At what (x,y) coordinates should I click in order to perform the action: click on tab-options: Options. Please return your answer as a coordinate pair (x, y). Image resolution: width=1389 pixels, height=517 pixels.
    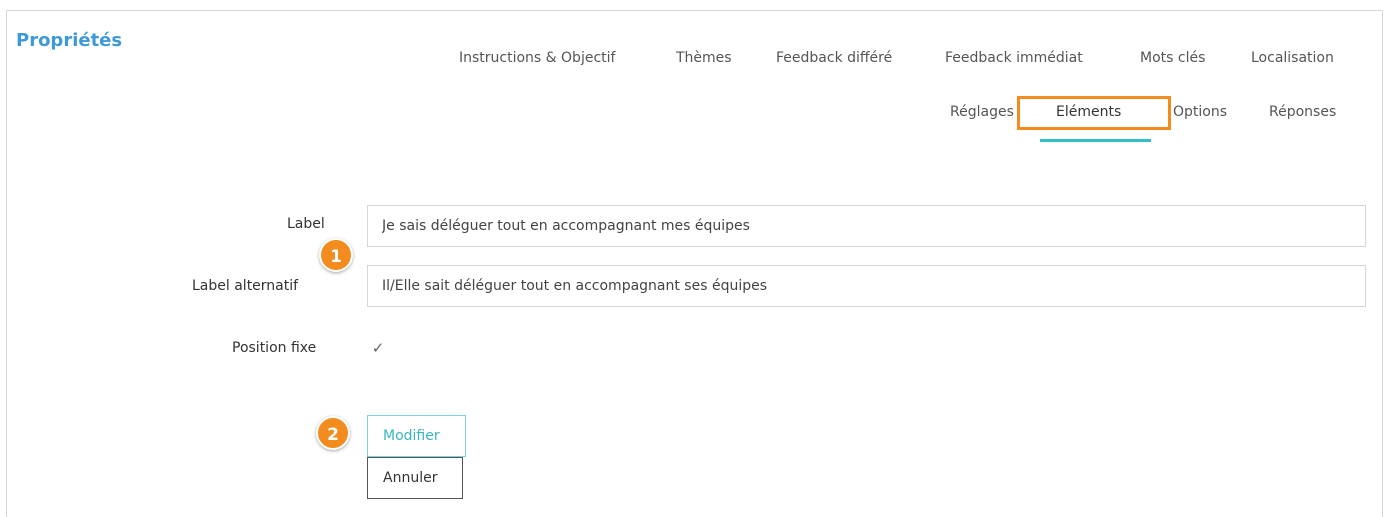
    Looking at the image, I should click on (1200, 112).